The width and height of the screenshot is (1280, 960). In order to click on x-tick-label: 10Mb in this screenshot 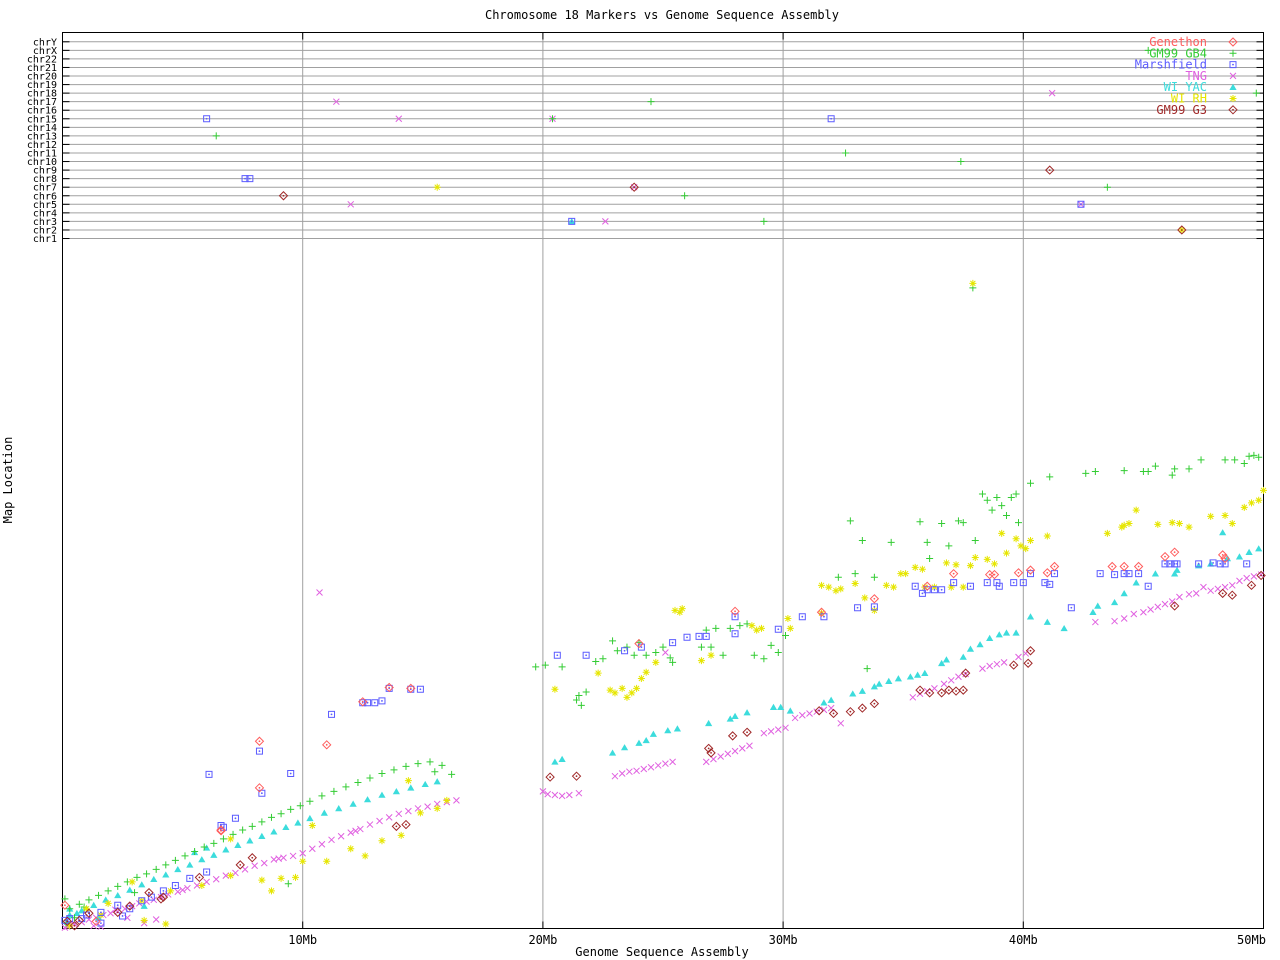, I will do `click(302, 940)`.